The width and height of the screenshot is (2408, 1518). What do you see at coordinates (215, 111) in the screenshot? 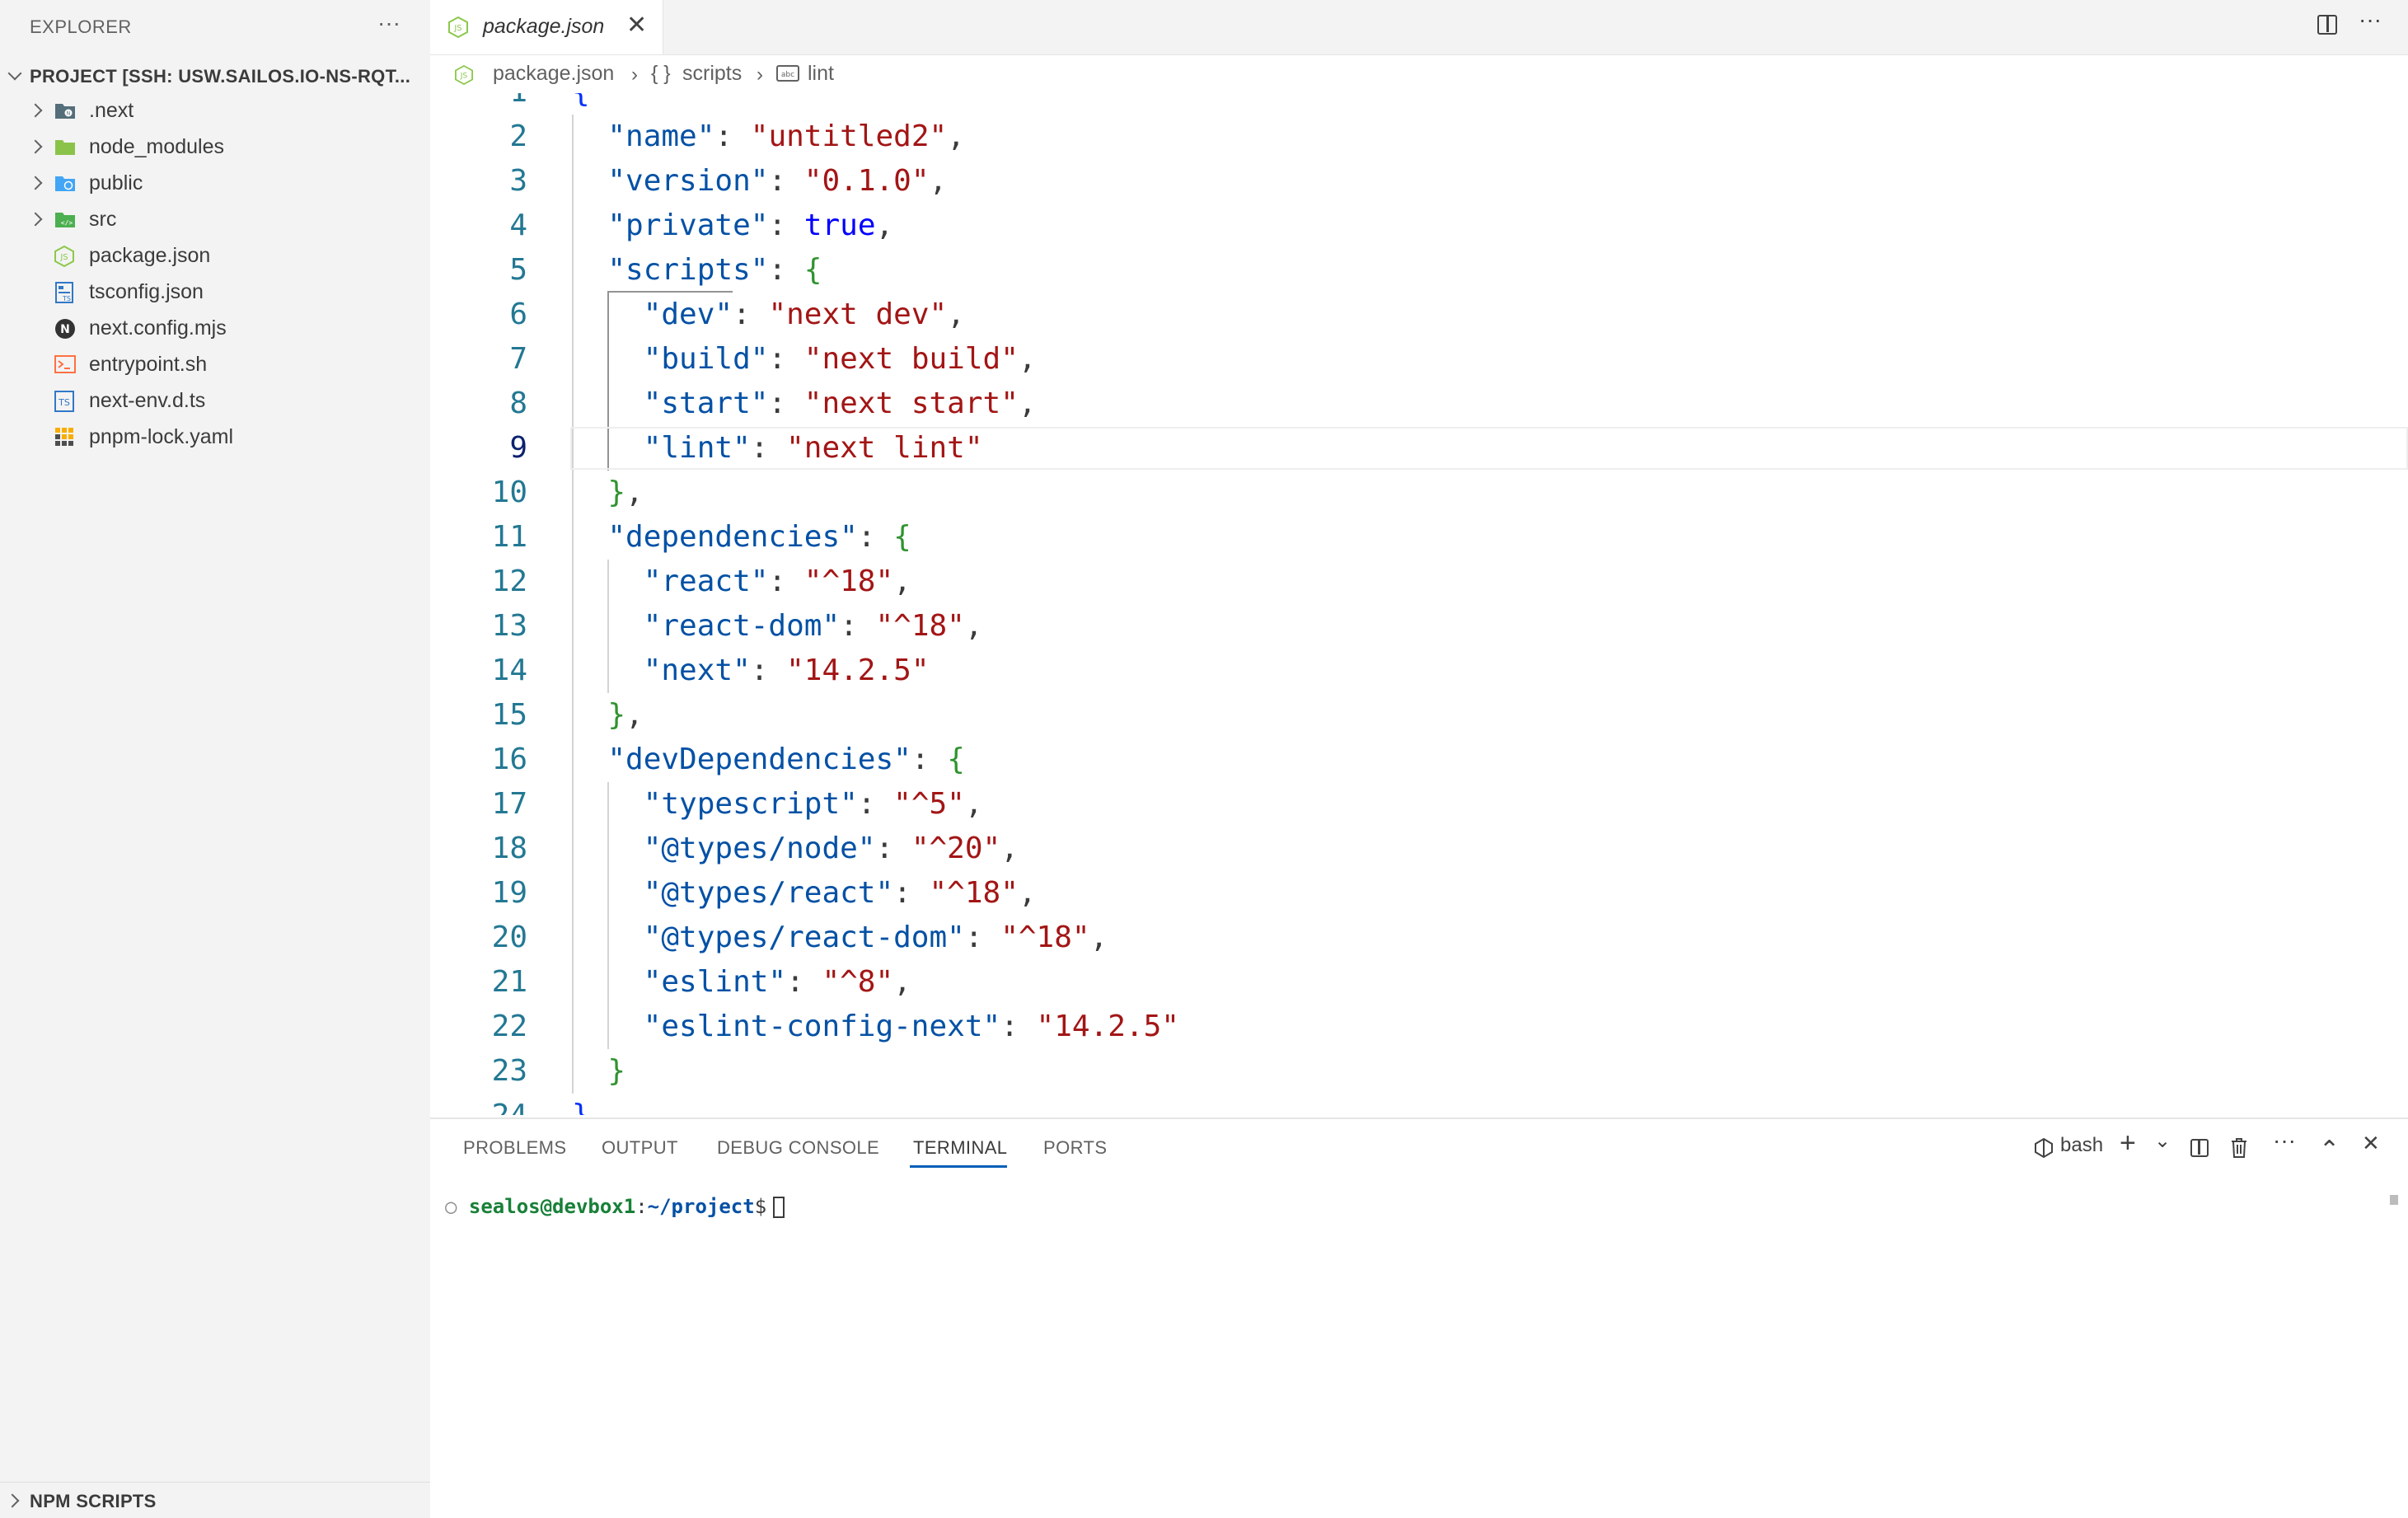
I see `tree-folder-item: N .next` at bounding box center [215, 111].